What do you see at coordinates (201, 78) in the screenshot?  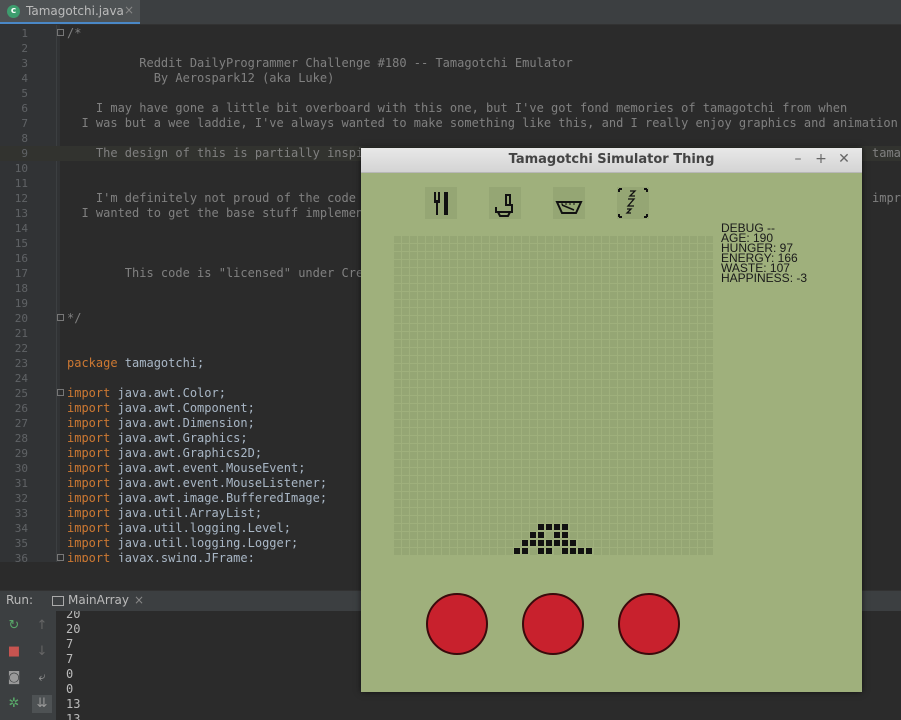 I see `code-text: By Aerospark12 (aka Luke)` at bounding box center [201, 78].